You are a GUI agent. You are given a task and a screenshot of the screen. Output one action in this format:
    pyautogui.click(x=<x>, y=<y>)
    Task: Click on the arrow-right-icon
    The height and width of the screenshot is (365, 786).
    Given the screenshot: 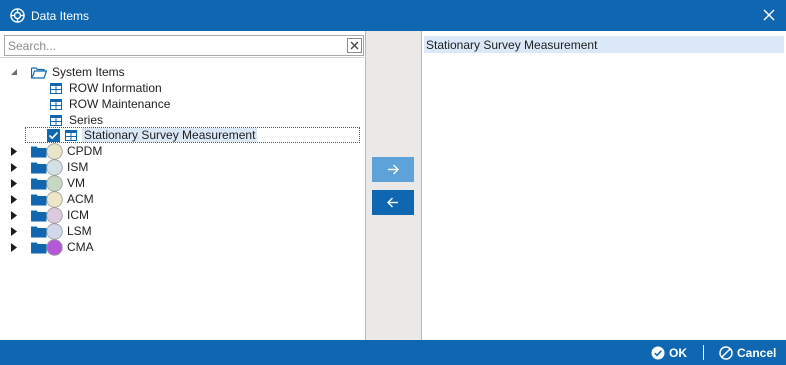 What is the action you would take?
    pyautogui.click(x=393, y=169)
    